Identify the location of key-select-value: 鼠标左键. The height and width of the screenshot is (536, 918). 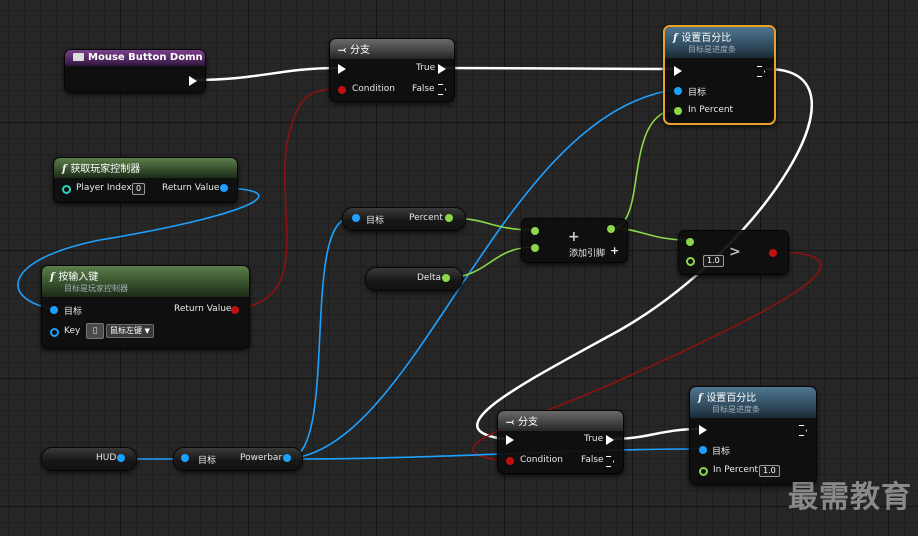
(126, 330).